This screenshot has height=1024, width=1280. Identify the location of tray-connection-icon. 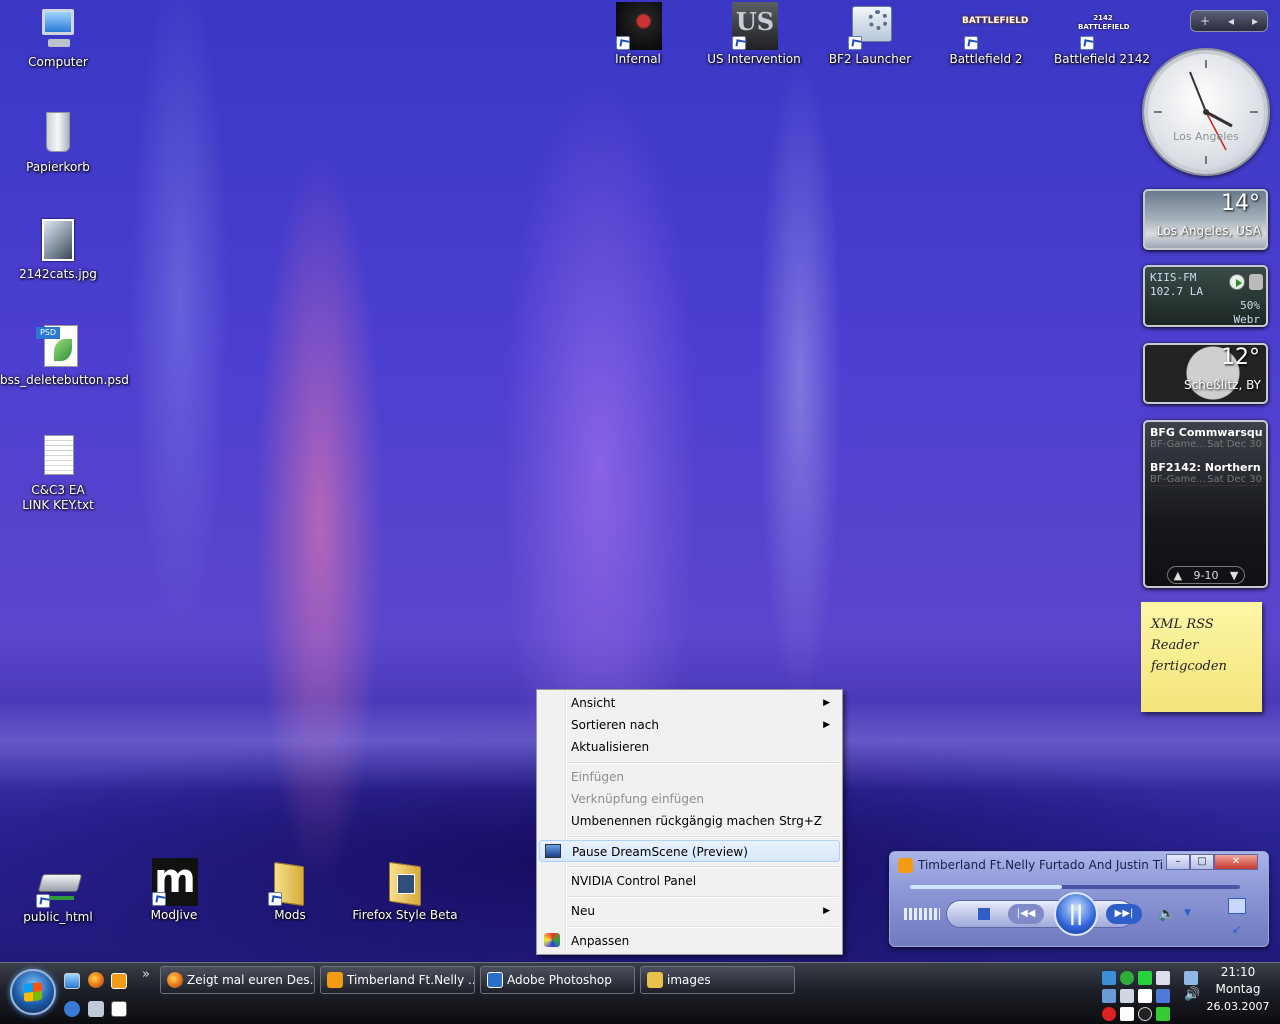
(1191, 978).